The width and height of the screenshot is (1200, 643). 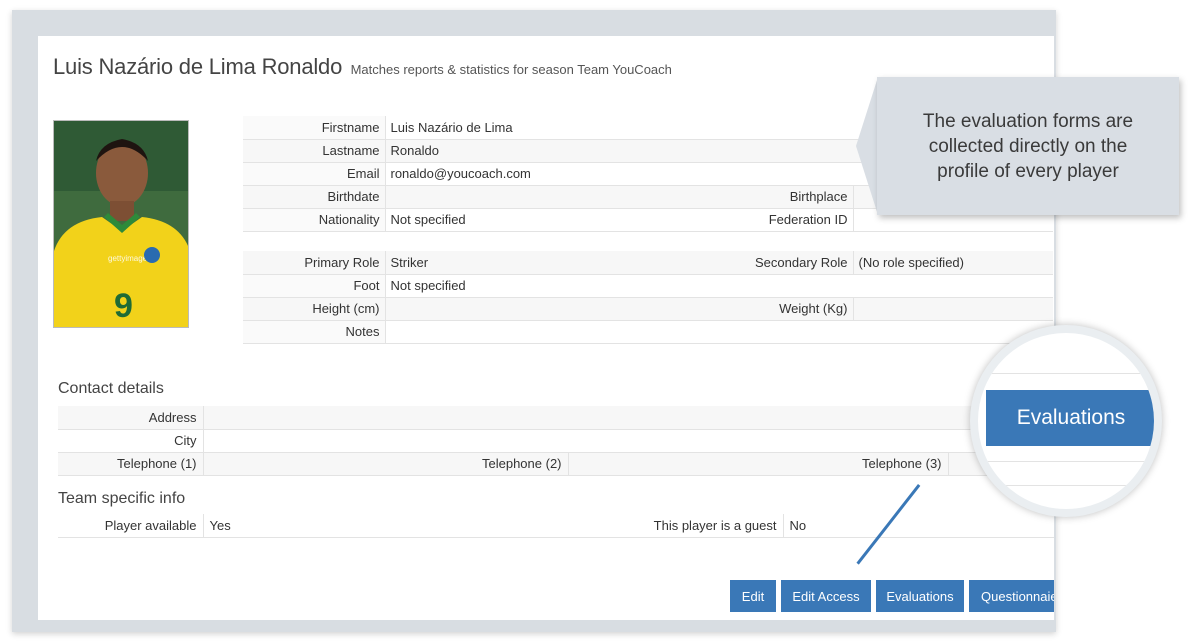 What do you see at coordinates (550, 197) in the screenshot?
I see `birthdate-value` at bounding box center [550, 197].